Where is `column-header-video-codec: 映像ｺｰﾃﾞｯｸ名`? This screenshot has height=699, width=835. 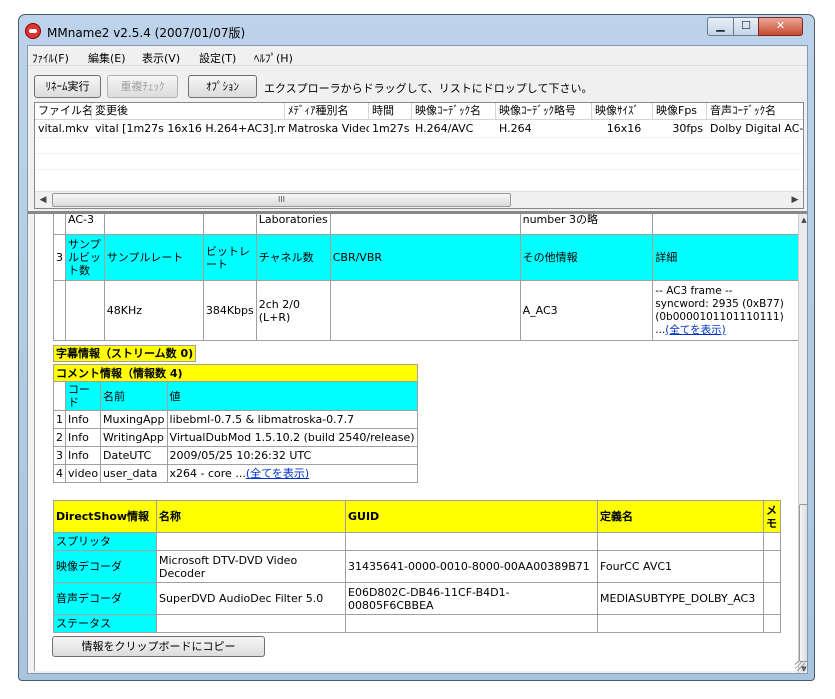
column-header-video-codec: 映像ｺｰﾃﾞｯｸ名 is located at coordinates (454, 111).